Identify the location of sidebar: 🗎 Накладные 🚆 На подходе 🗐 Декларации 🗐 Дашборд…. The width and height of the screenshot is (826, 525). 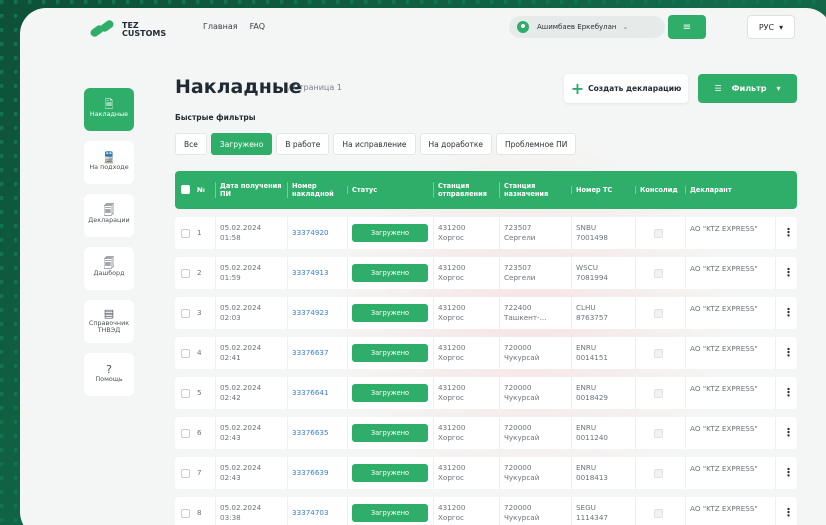
(109, 242).